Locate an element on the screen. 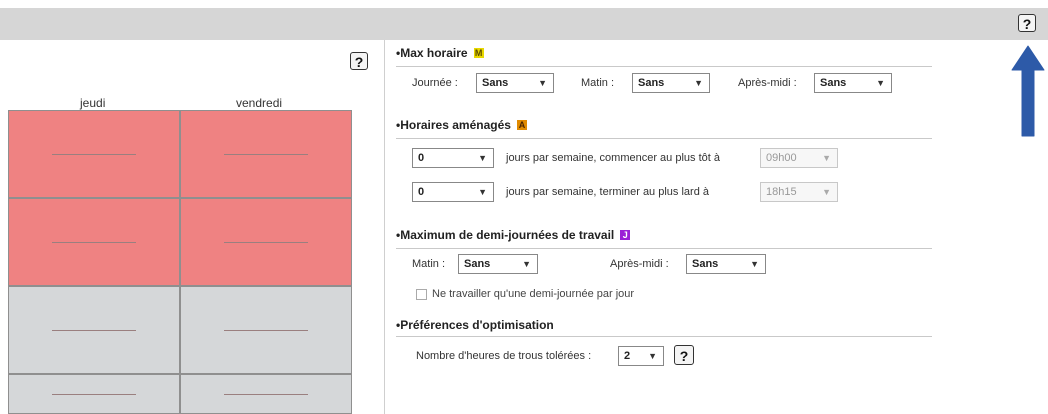  pointer-arrow-icon is located at coordinates (1028, 91).